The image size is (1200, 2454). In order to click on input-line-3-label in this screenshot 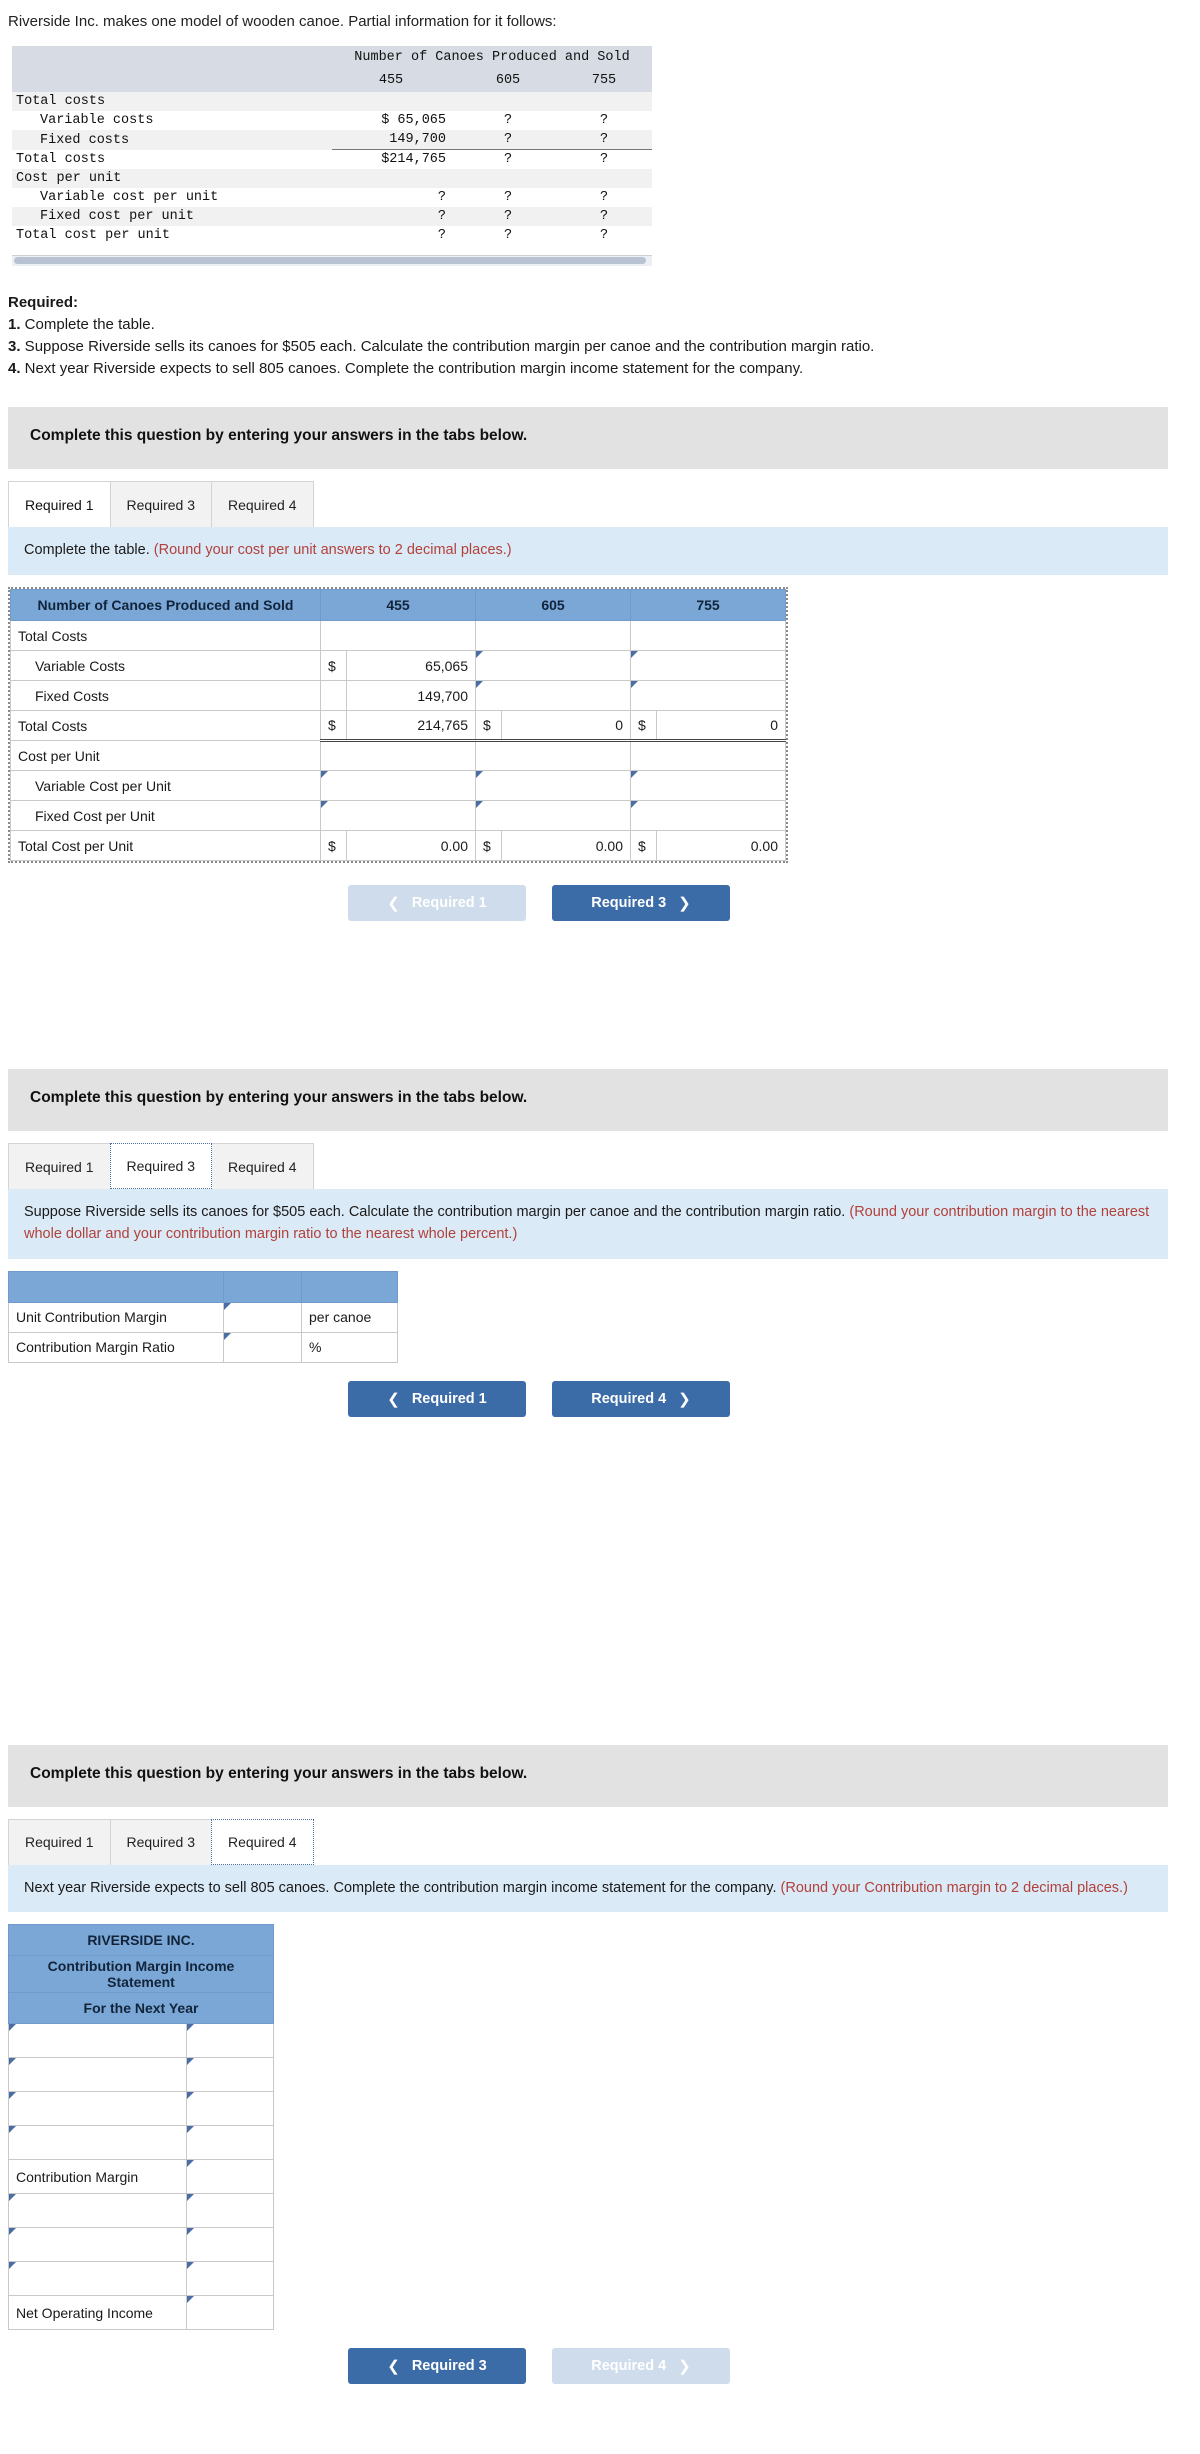, I will do `click(97, 2109)`.